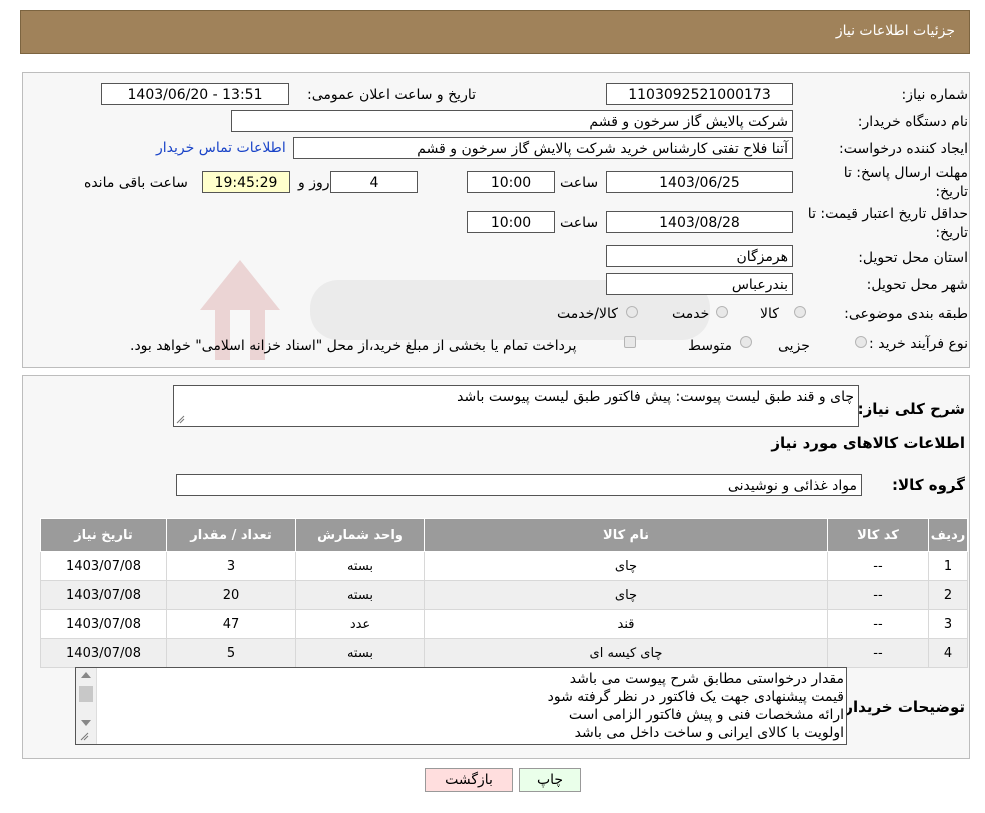 This screenshot has height=813, width=985. I want to click on validity-label: حداقل تاریخ اعتبار قیمت: تا تاریخ:, so click(888, 223).